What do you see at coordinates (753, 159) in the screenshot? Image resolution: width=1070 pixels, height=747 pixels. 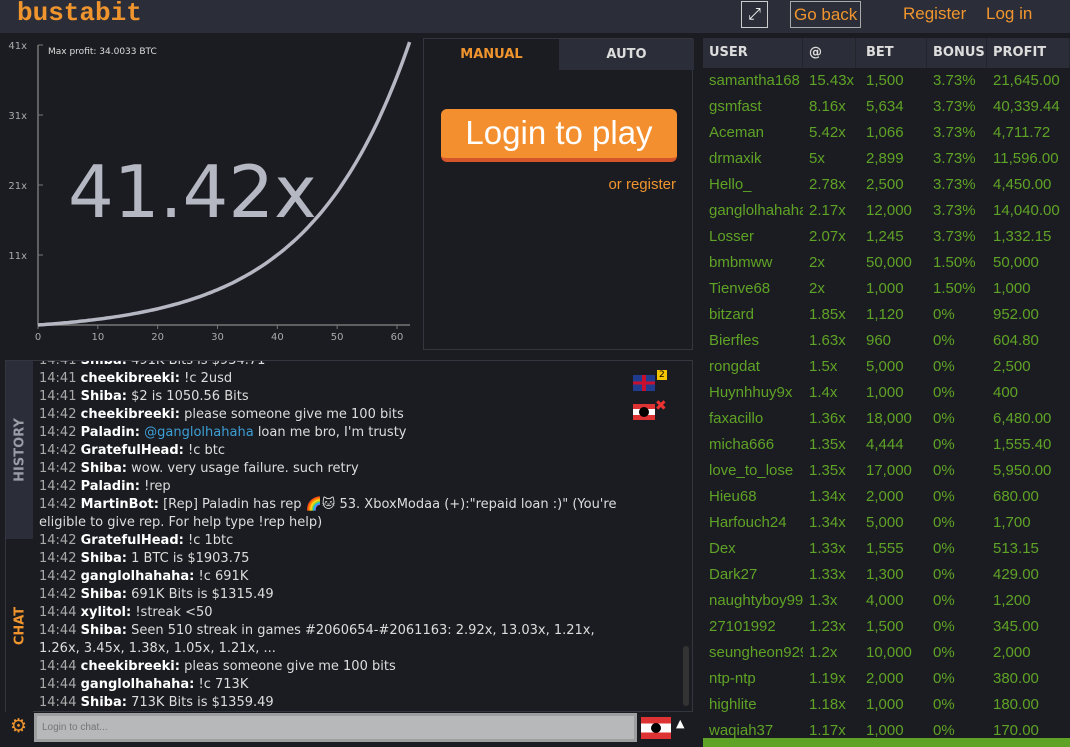 I see `player-name: drmaxik` at bounding box center [753, 159].